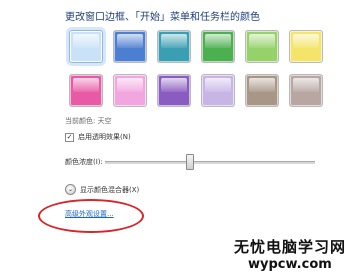 This screenshot has width=345, height=279. What do you see at coordinates (210, 162) in the screenshot?
I see `color-intensity-slider-track` at bounding box center [210, 162].